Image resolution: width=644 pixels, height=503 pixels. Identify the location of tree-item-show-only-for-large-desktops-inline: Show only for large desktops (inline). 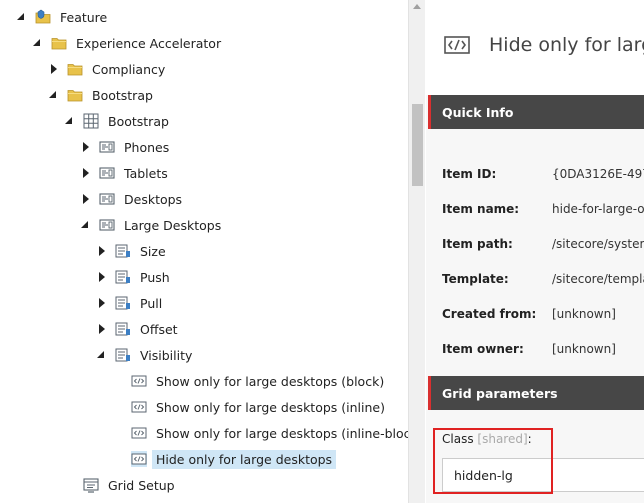
(251, 407).